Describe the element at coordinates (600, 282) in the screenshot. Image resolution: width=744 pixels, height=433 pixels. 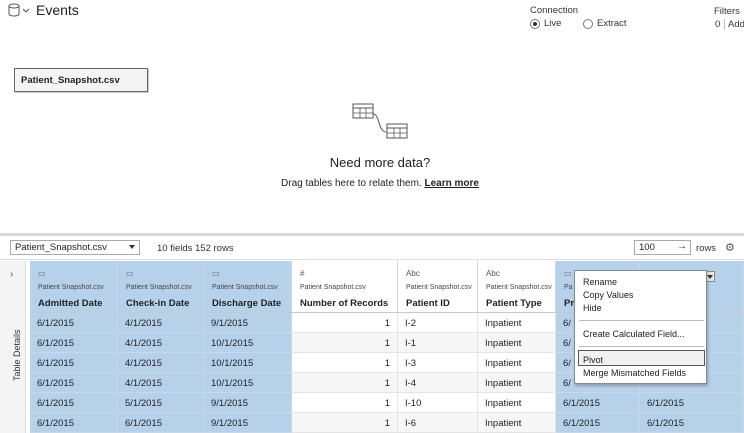
I see `menu-rename: Rename` at that location.